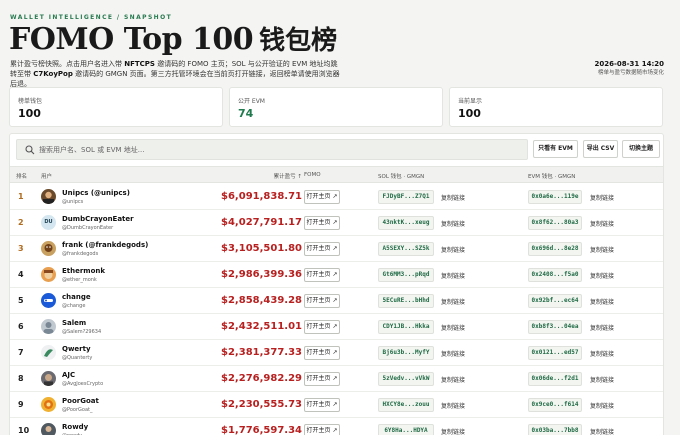  I want to click on evm-address-link: 0x06de...f2d1, so click(555, 379).